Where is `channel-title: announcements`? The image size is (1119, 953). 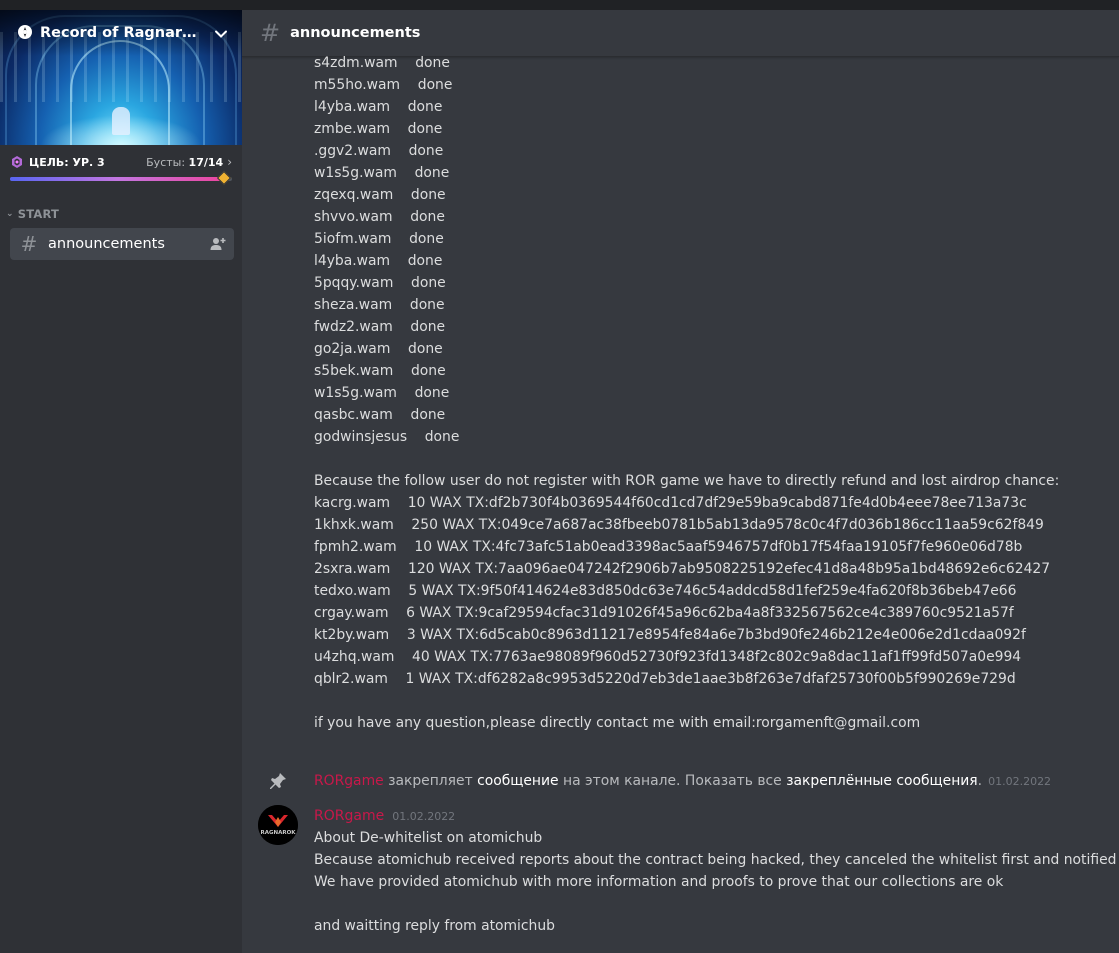 channel-title: announcements is located at coordinates (355, 33).